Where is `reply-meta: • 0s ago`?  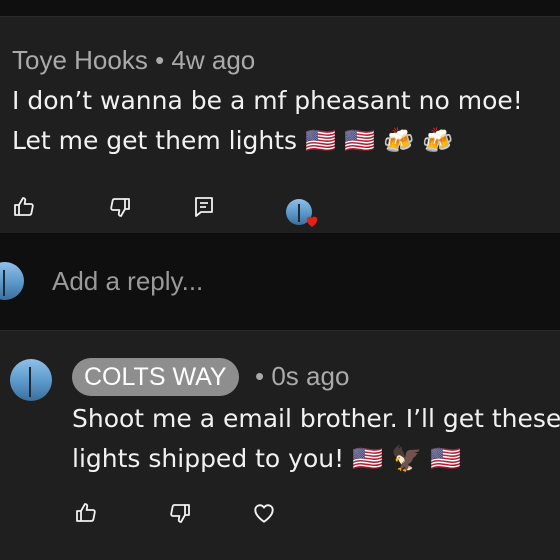 reply-meta: • 0s ago is located at coordinates (302, 376).